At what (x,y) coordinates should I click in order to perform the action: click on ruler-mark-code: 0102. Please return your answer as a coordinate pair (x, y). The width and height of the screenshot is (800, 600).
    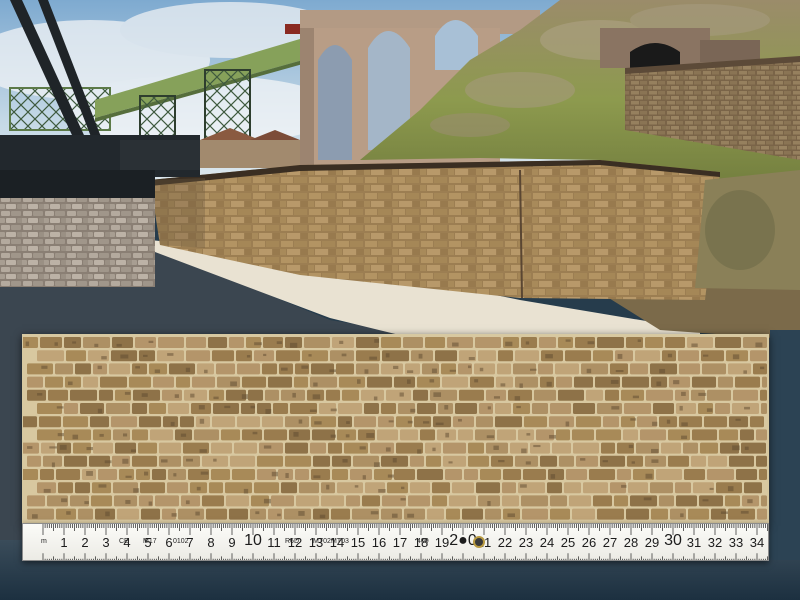
    Looking at the image, I should click on (181, 541).